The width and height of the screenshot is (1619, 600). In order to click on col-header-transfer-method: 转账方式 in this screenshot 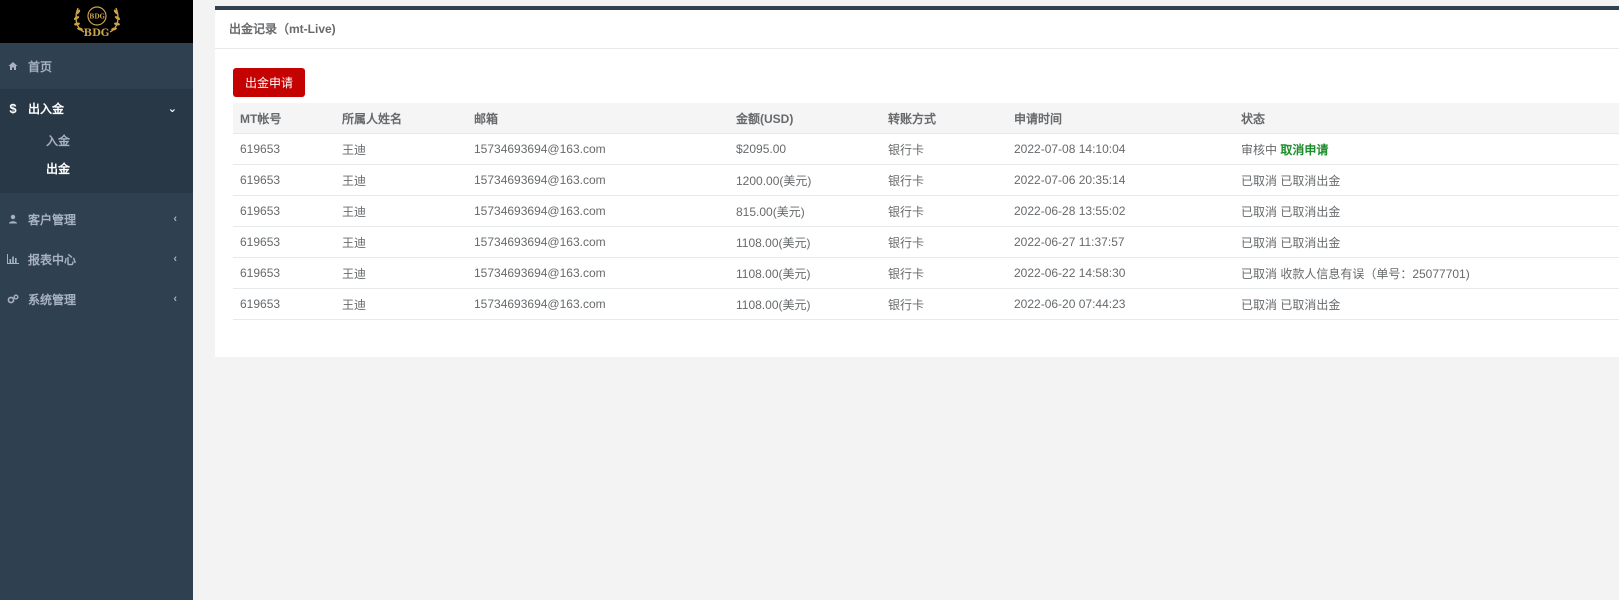, I will do `click(944, 118)`.